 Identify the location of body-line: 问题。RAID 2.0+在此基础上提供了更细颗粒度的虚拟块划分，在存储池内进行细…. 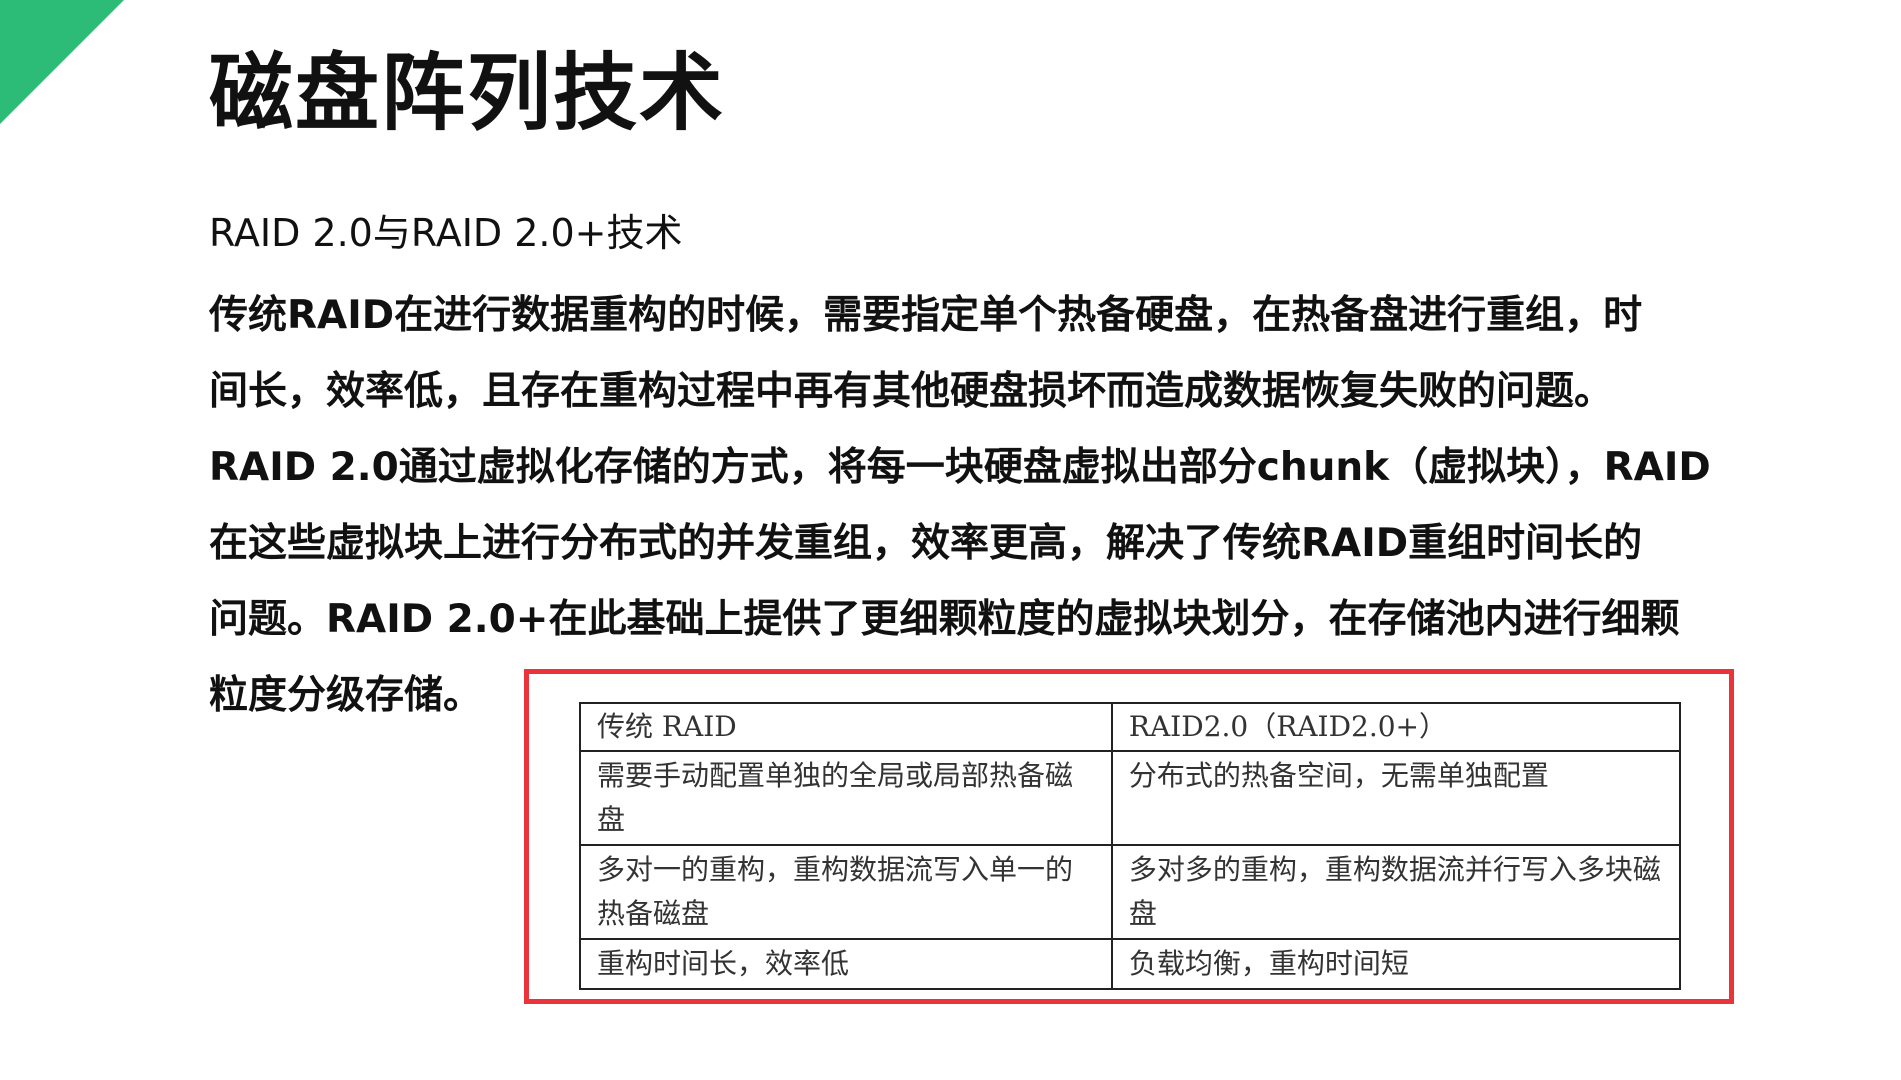
(944, 619).